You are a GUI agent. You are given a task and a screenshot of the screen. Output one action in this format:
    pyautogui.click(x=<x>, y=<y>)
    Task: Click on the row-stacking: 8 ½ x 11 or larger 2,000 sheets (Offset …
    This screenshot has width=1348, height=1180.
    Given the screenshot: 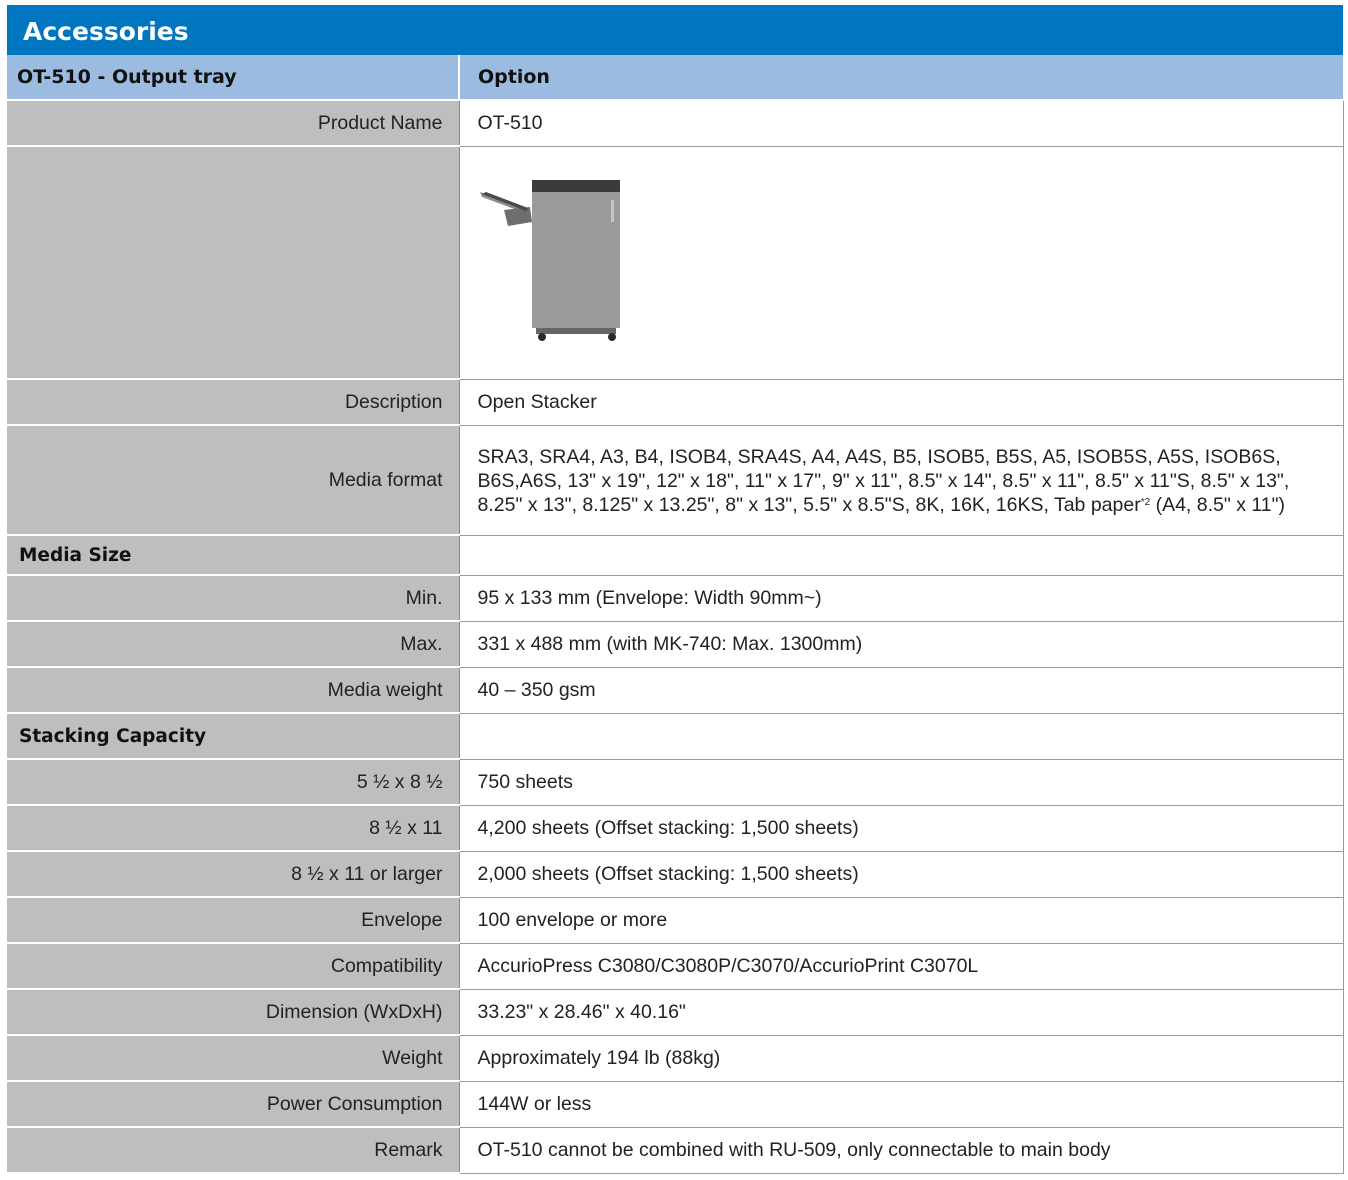 What is the action you would take?
    pyautogui.click(x=675, y=874)
    